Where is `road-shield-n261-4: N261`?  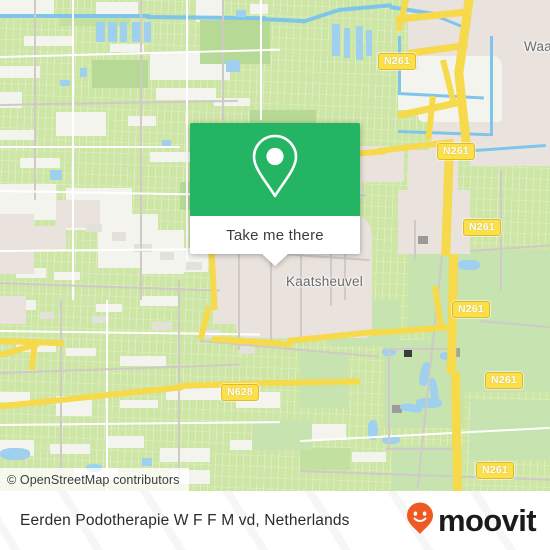 road-shield-n261-4: N261 is located at coordinates (471, 309).